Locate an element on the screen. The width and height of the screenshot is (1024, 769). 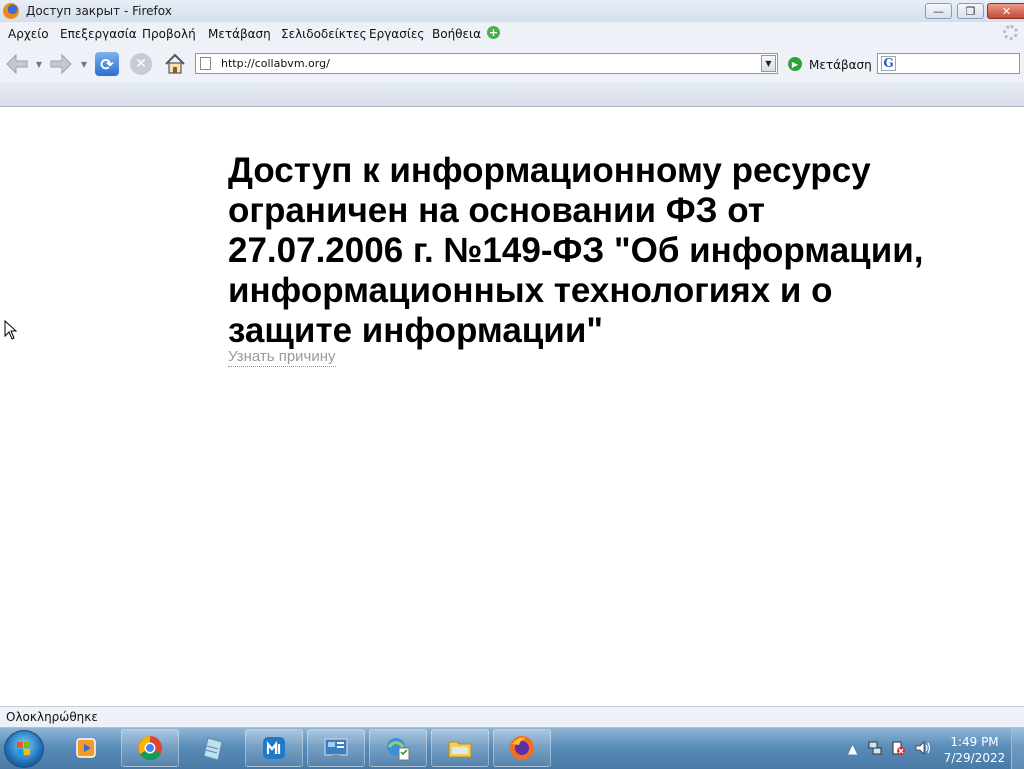
close-button: ✕ is located at coordinates (1005, 11).